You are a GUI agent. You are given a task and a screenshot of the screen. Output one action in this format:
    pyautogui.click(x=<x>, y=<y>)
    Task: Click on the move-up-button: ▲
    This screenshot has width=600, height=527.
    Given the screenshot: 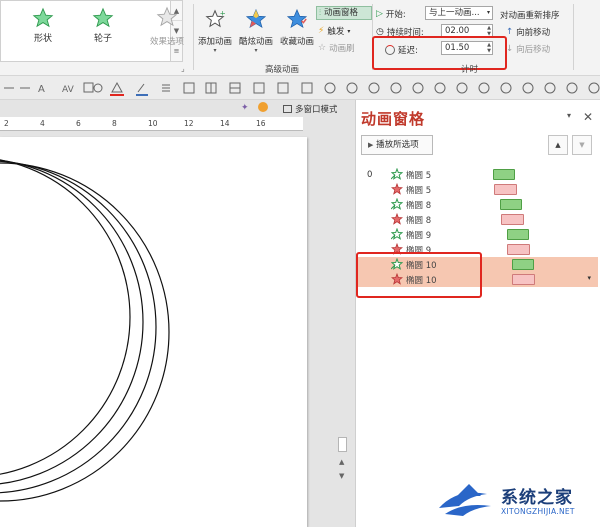 What is the action you would take?
    pyautogui.click(x=558, y=145)
    